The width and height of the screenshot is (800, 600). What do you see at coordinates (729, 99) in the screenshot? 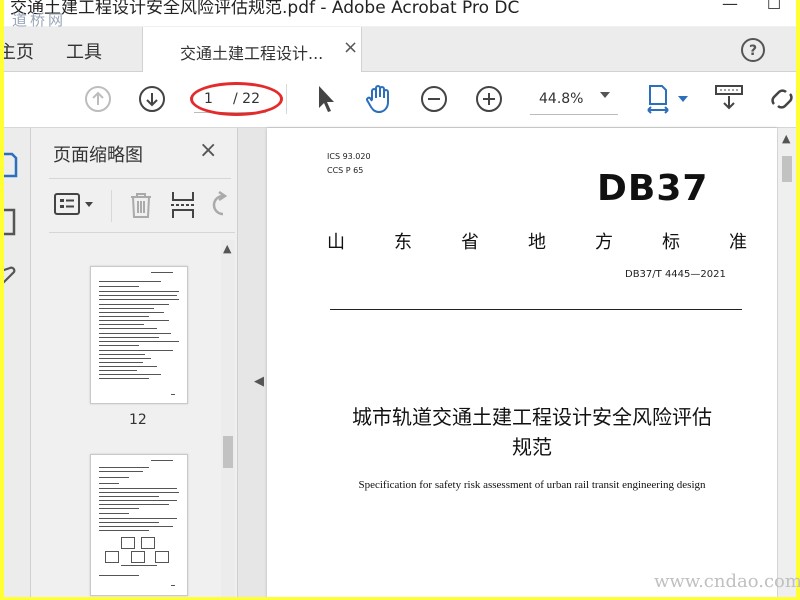
I see `scroll-mode-icon` at bounding box center [729, 99].